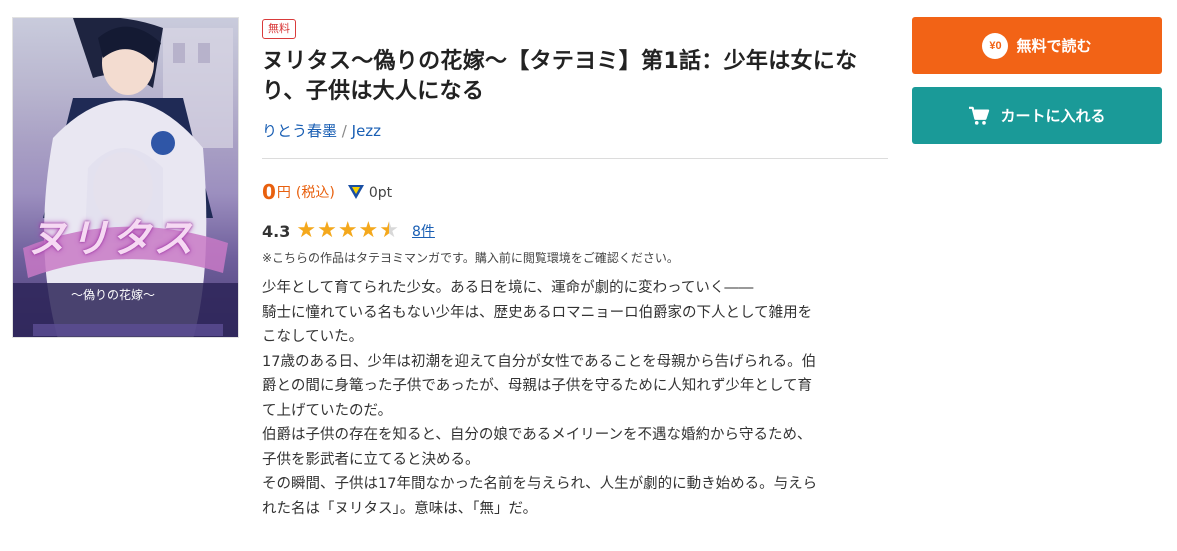 The height and width of the screenshot is (551, 1177). I want to click on description-line: 子供を影武者に立てると決める。, so click(371, 459).